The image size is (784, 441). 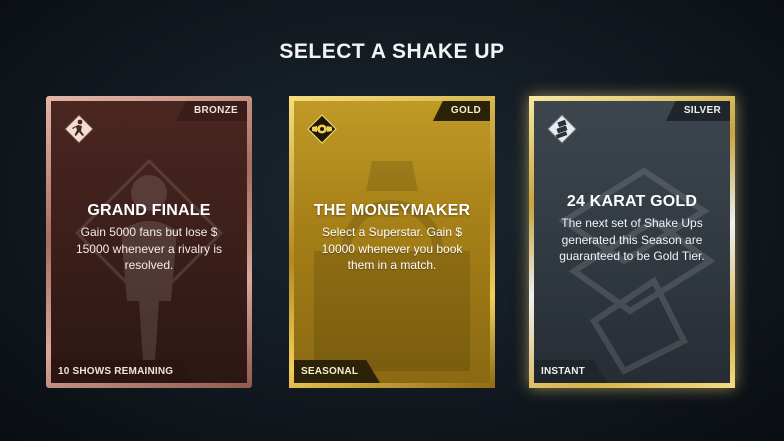 What do you see at coordinates (337, 371) in the screenshot?
I see `card-duration-label: SEASONAL` at bounding box center [337, 371].